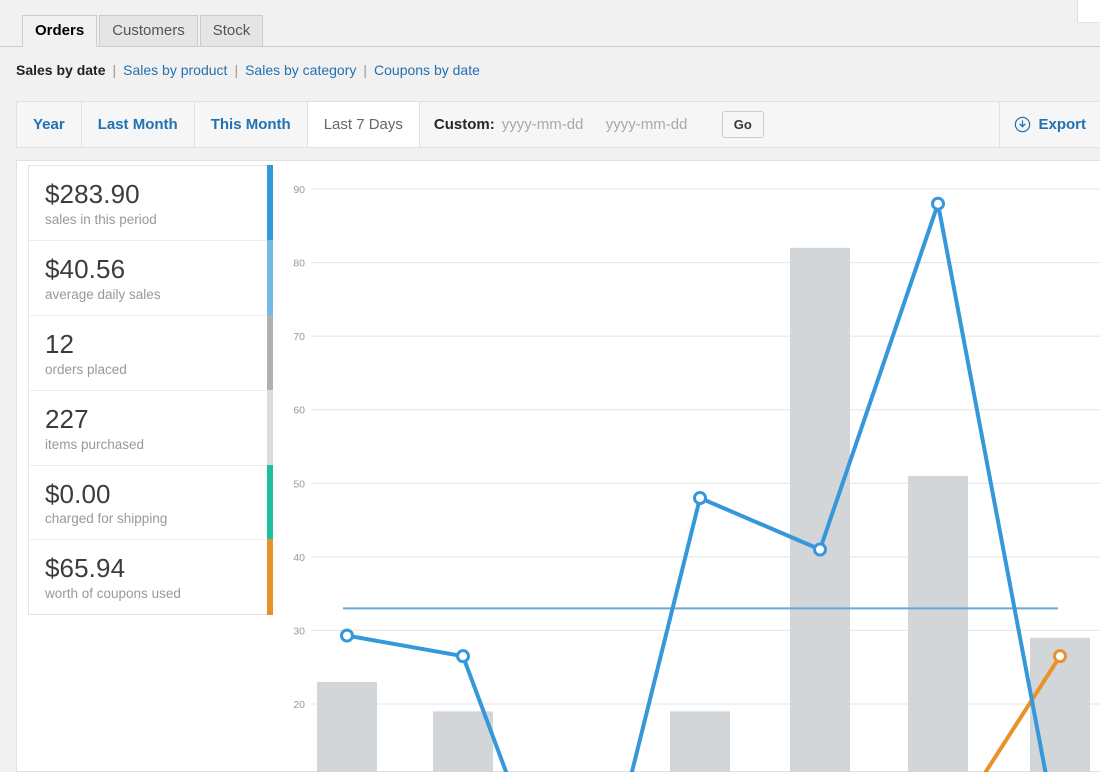  Describe the element at coordinates (151, 352) in the screenshot. I see `stat-orders-placed: 12 orders placed` at that location.